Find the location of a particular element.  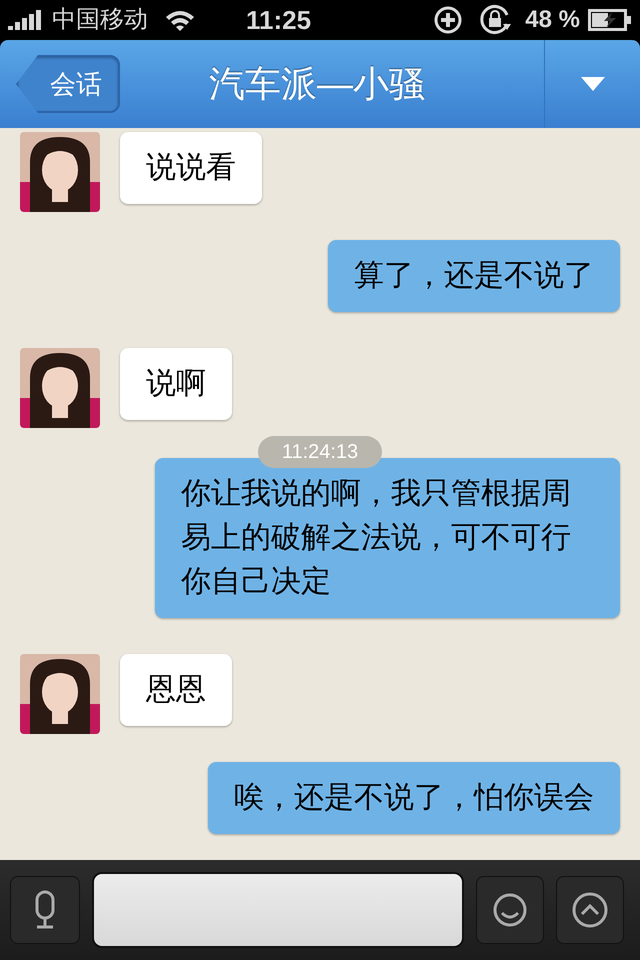

clock: 11:25 is located at coordinates (279, 20).